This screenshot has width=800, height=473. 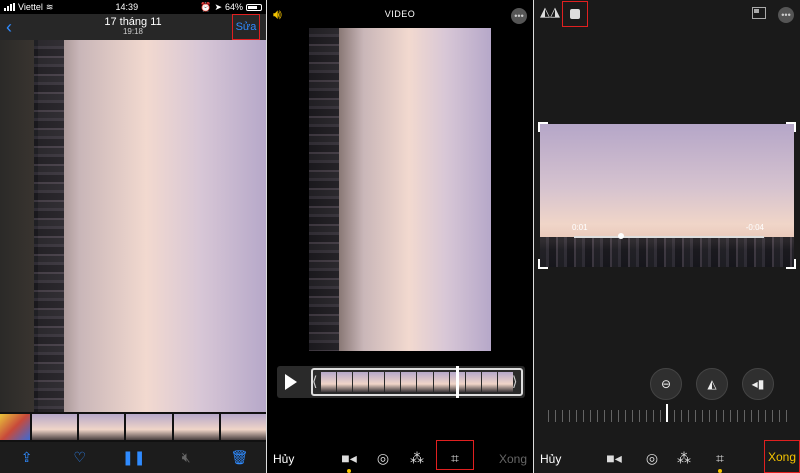 I want to click on pause-icon: ❚❚, so click(x=133, y=457).